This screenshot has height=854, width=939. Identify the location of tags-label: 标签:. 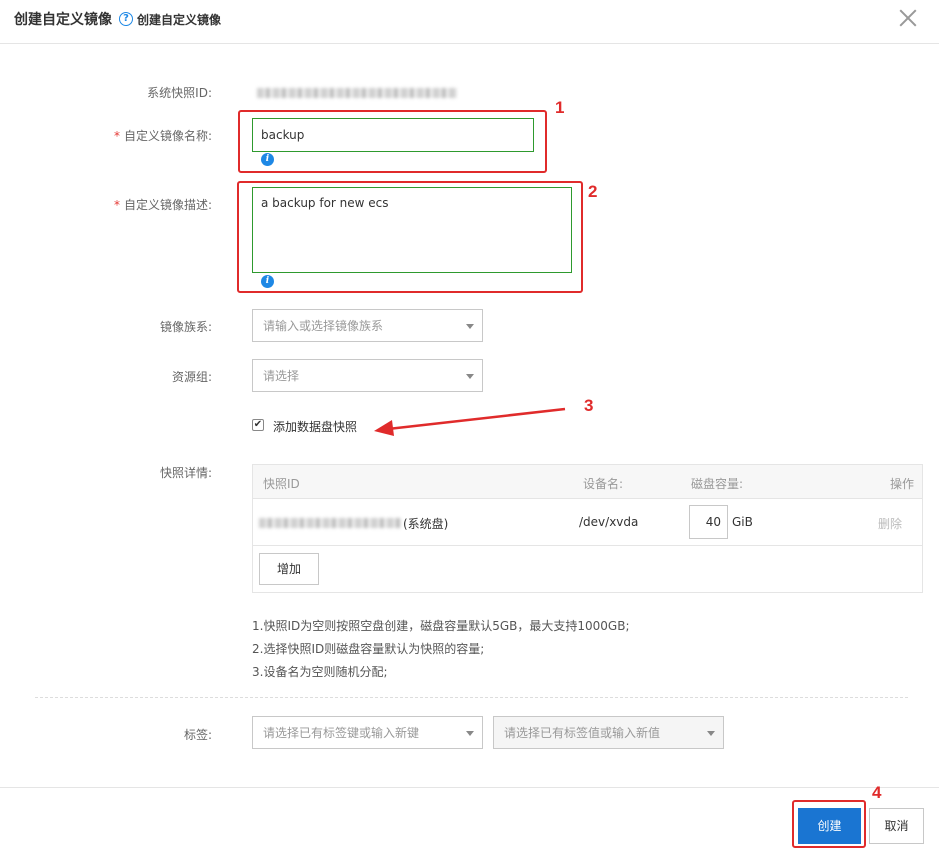
(197, 735).